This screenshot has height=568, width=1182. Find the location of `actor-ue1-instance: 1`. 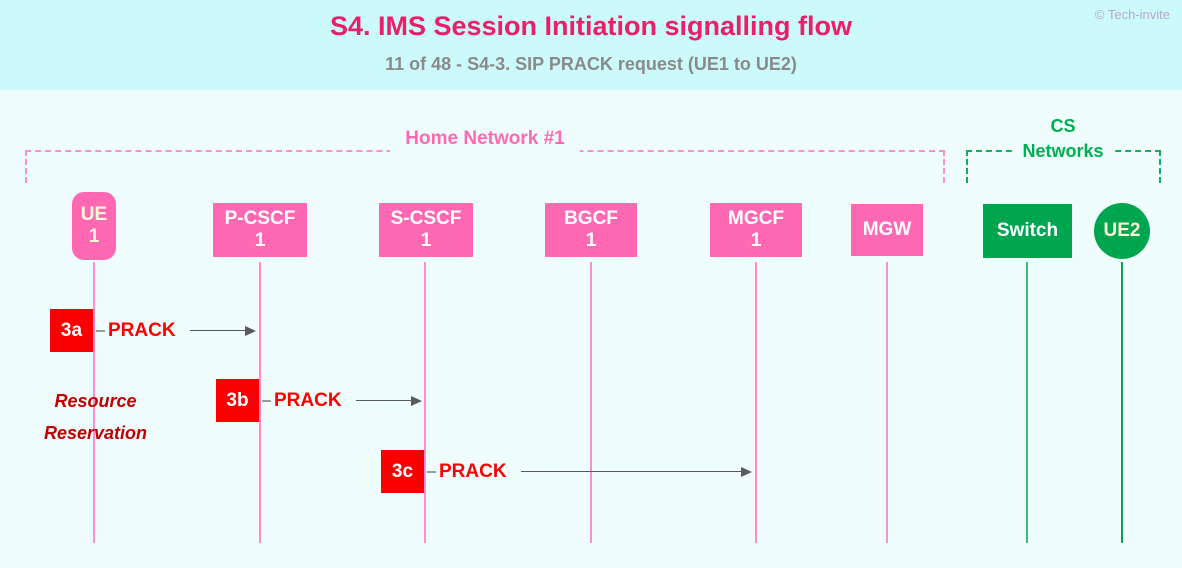

actor-ue1-instance: 1 is located at coordinates (94, 236).